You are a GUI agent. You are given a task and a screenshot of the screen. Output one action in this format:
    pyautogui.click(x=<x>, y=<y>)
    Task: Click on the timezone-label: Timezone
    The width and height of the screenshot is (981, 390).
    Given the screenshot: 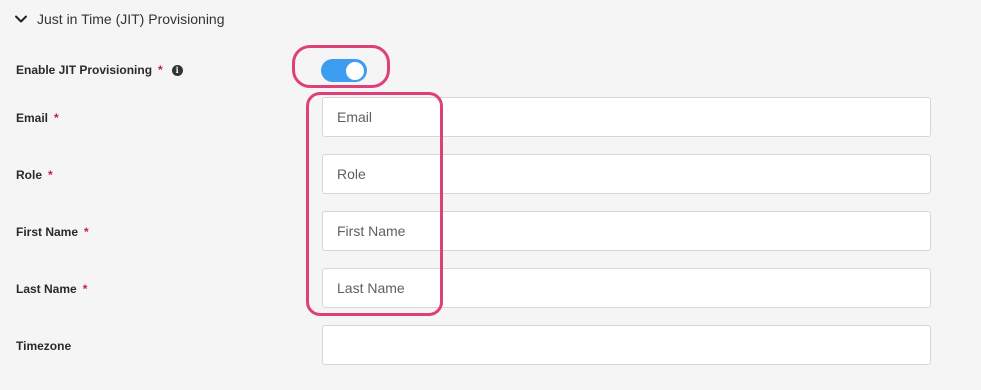 What is the action you would take?
    pyautogui.click(x=43, y=346)
    